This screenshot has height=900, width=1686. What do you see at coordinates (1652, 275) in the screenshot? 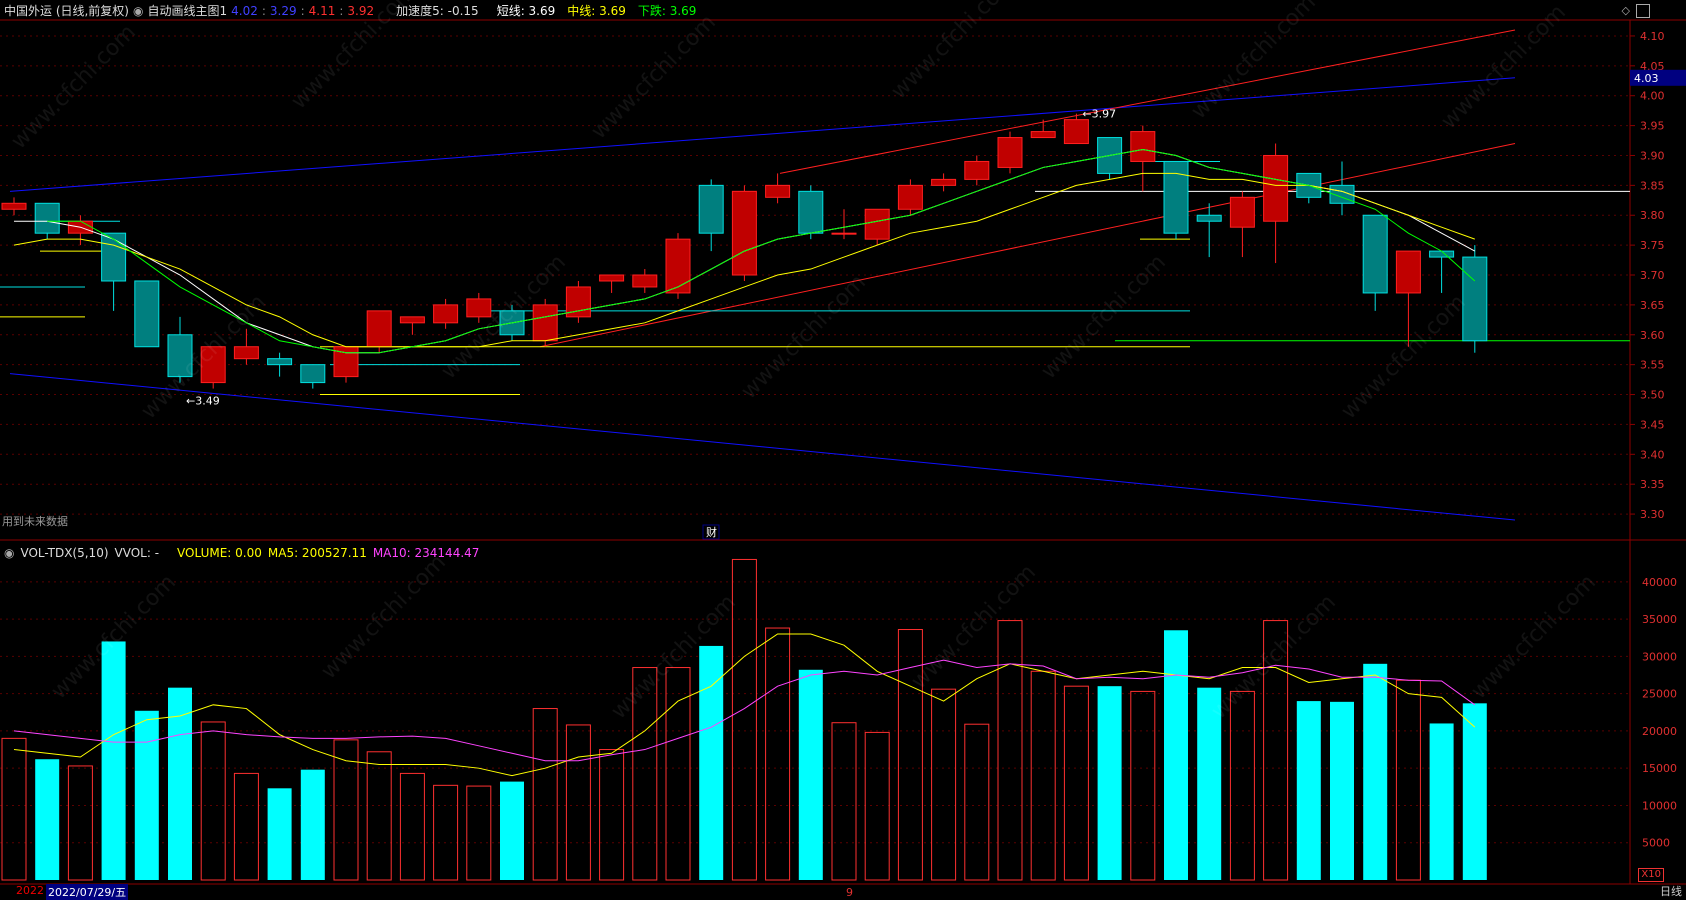
I see `price-tick-label: 3.70` at bounding box center [1652, 275].